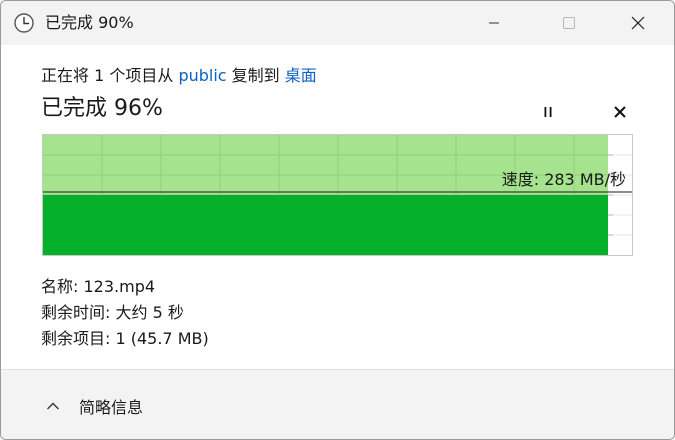  I want to click on graph-grid-empty, so click(622, 195).